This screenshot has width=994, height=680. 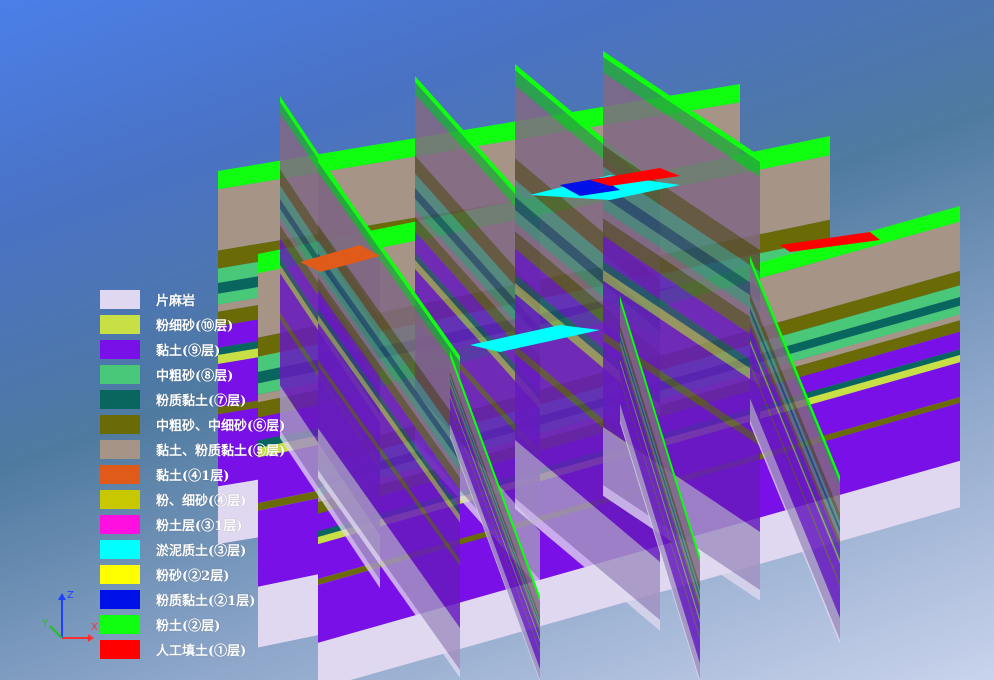 I want to click on legend-item: 粉土(②层), so click(x=200, y=624).